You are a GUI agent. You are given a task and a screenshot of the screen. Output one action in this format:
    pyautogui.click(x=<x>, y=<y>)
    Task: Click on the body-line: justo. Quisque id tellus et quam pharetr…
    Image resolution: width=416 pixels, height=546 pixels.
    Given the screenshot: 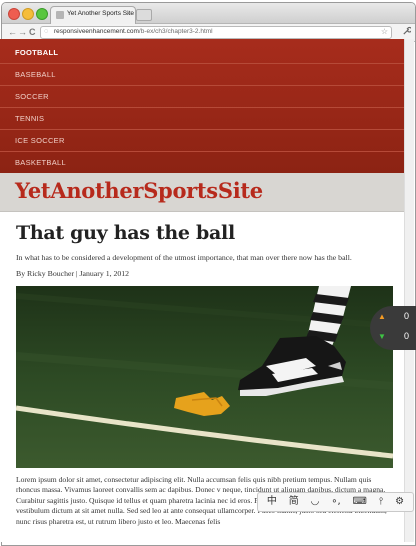 What is the action you would take?
    pyautogui.click(x=179, y=500)
    